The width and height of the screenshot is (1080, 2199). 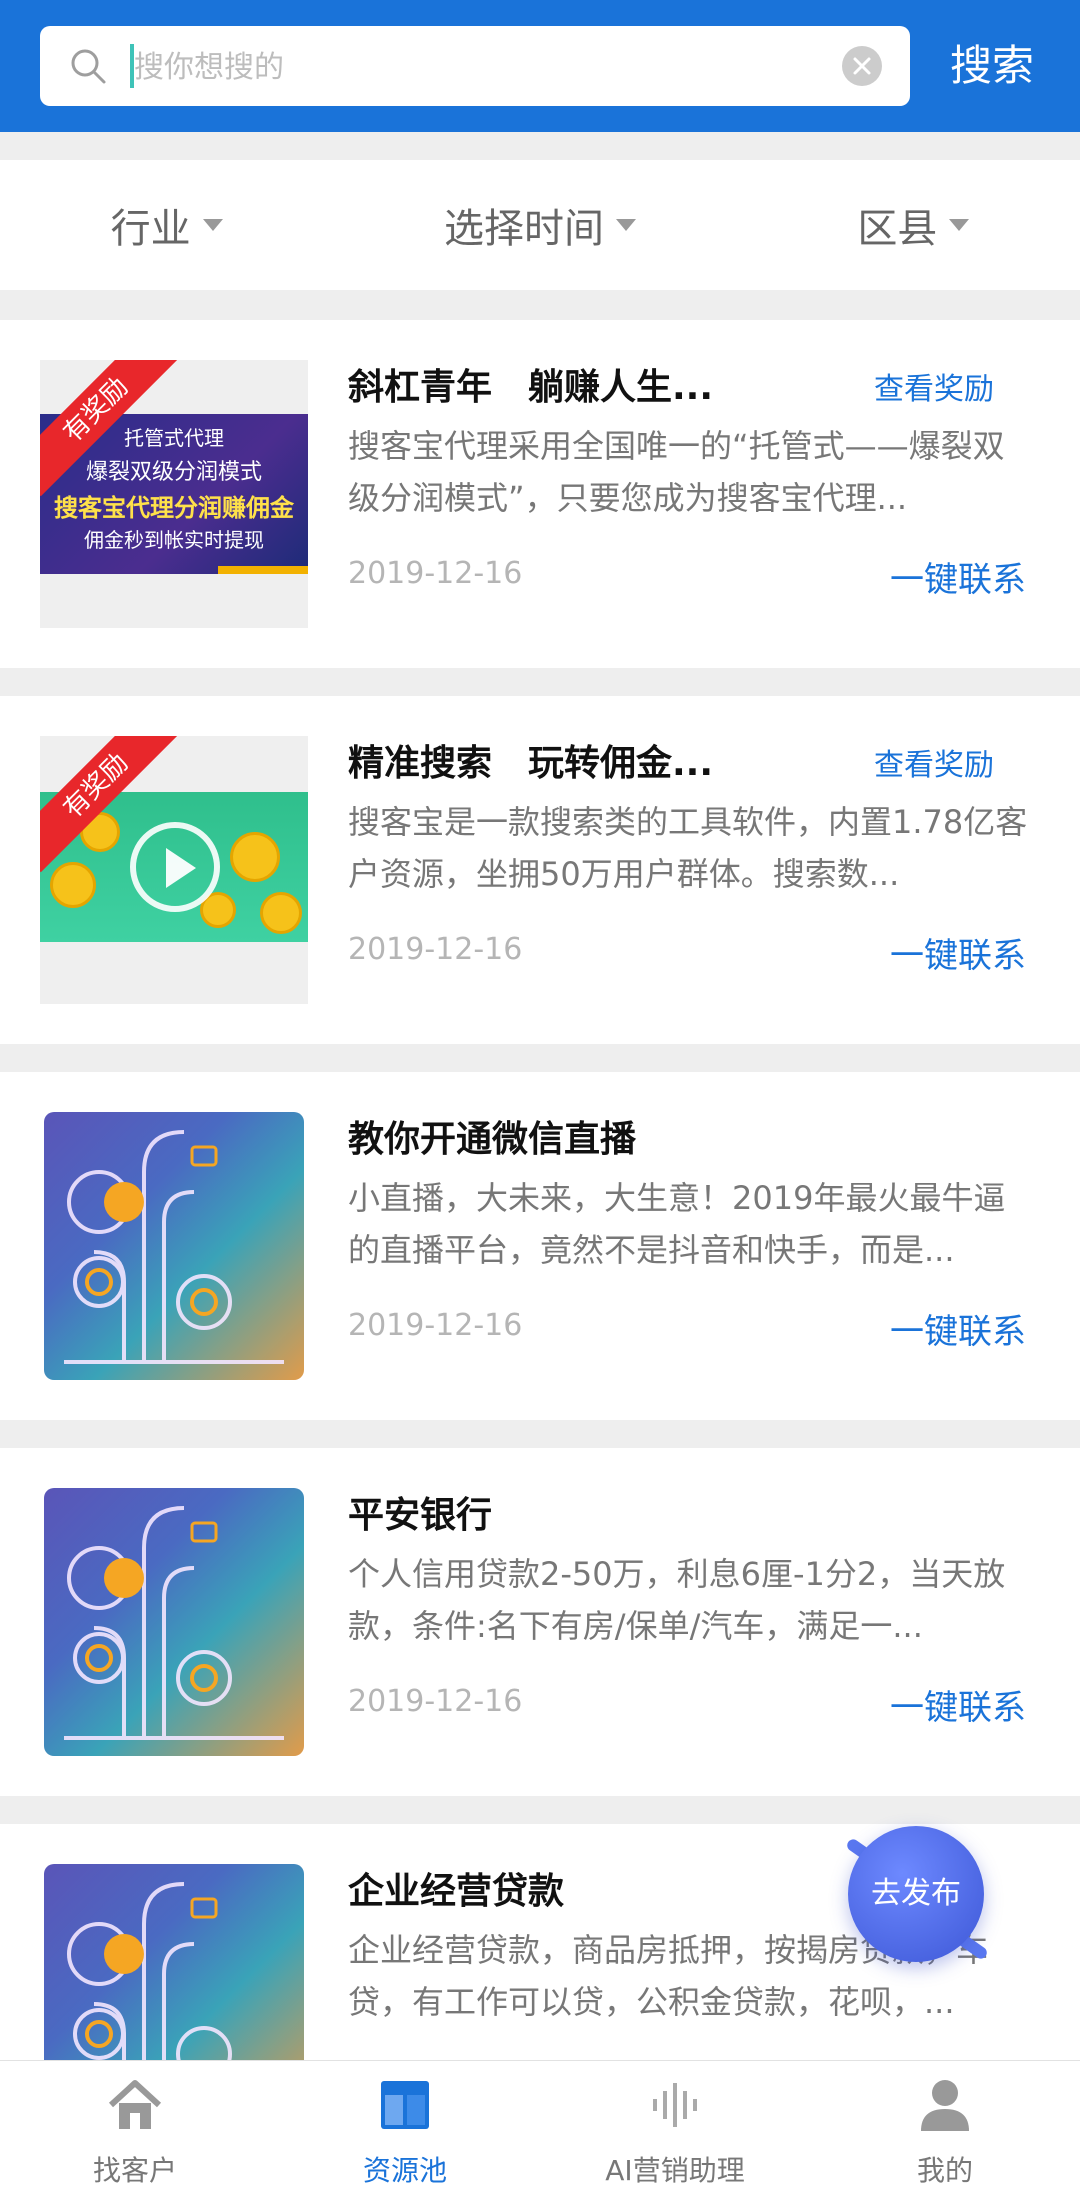 I want to click on top-bar: 搜索, so click(x=540, y=66).